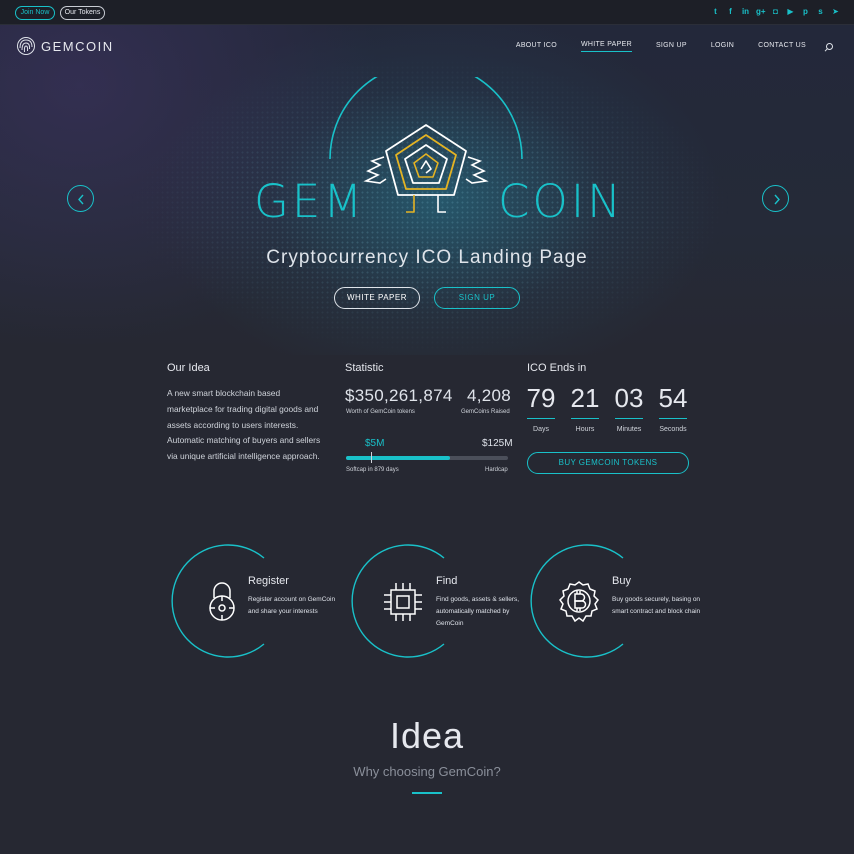 Image resolution: width=854 pixels, height=854 pixels. Describe the element at coordinates (673, 429) in the screenshot. I see `seconds-label: Seconds` at that location.